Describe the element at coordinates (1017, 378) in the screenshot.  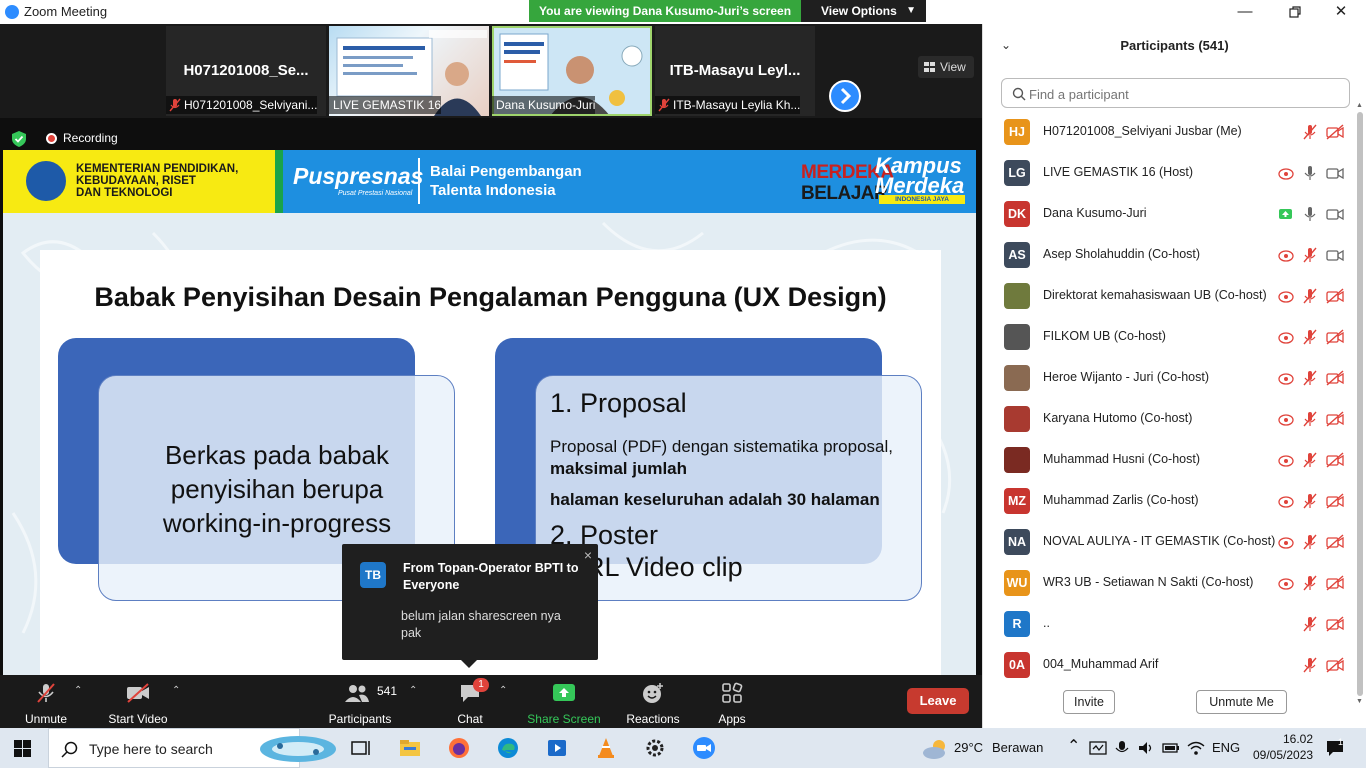
I see `participant-avatar` at that location.